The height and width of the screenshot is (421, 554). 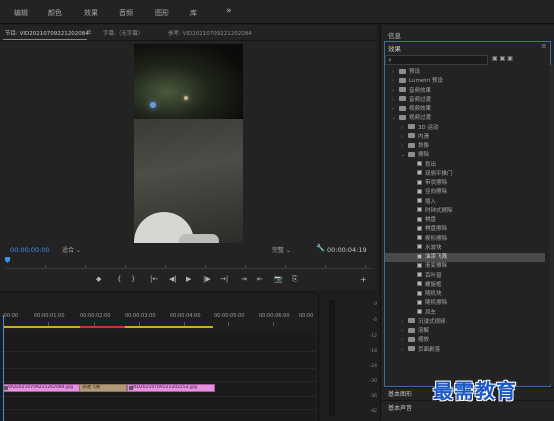 What do you see at coordinates (415, 340) in the screenshot?
I see `effects-folder-item: › 缩放` at bounding box center [415, 340].